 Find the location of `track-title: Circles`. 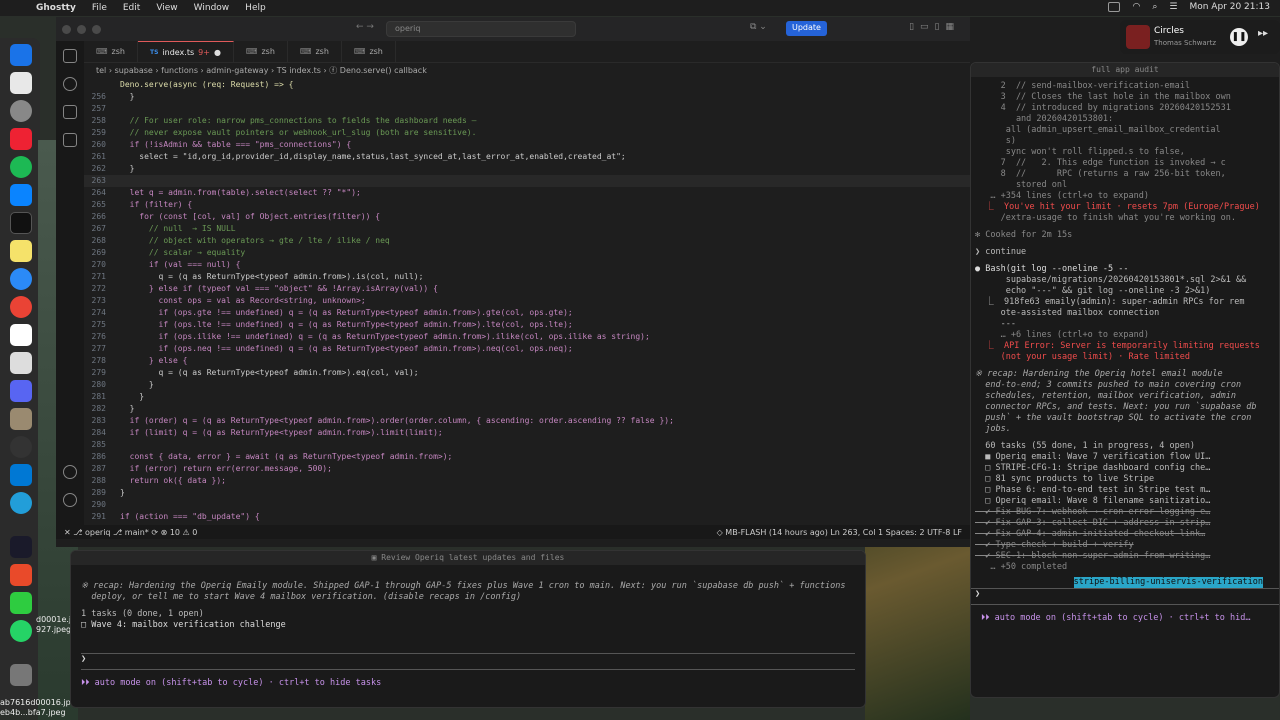

track-title: Circles is located at coordinates (1169, 31).